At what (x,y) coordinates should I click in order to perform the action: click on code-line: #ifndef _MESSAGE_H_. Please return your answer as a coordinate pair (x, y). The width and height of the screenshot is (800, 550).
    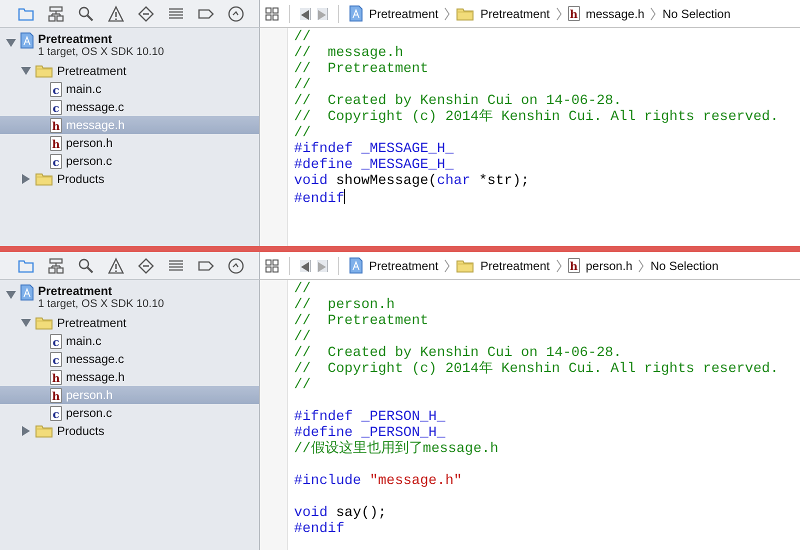
    Looking at the image, I should click on (374, 149).